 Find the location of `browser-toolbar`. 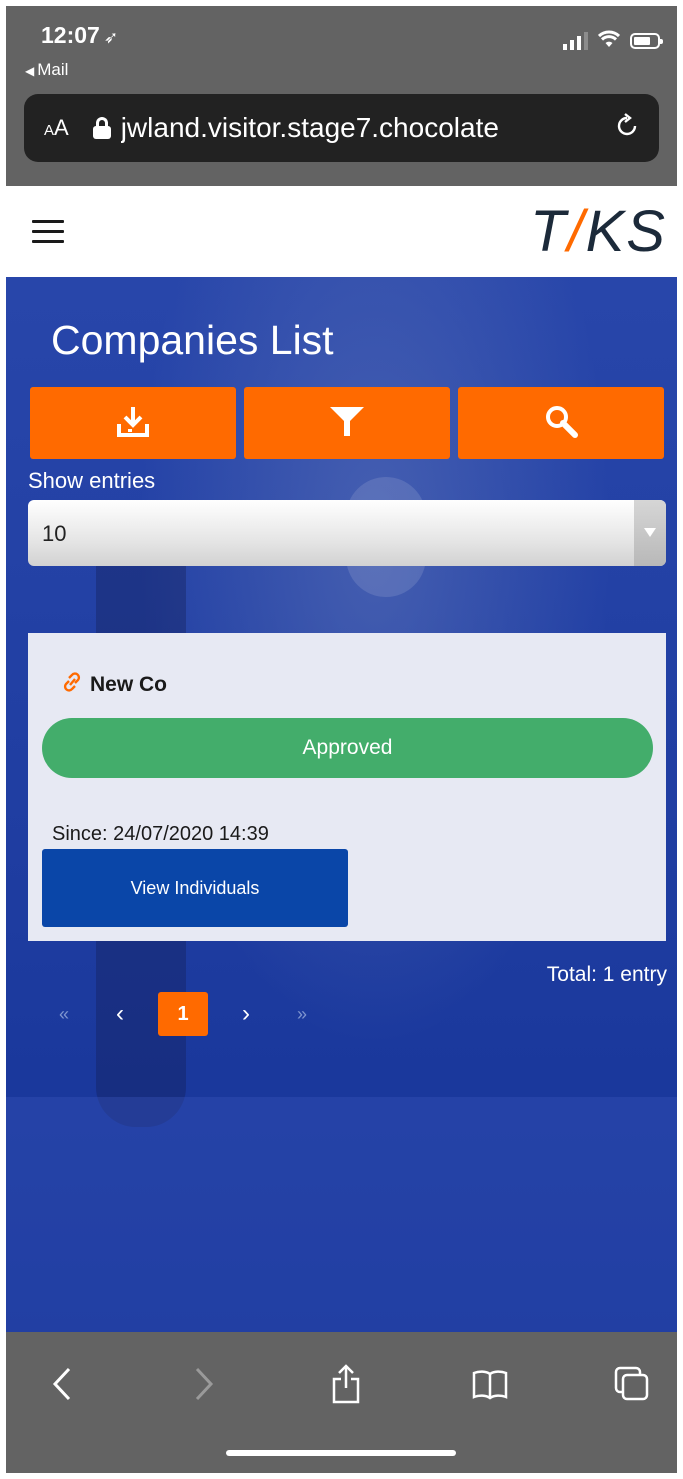

browser-toolbar is located at coordinates (341, 1402).